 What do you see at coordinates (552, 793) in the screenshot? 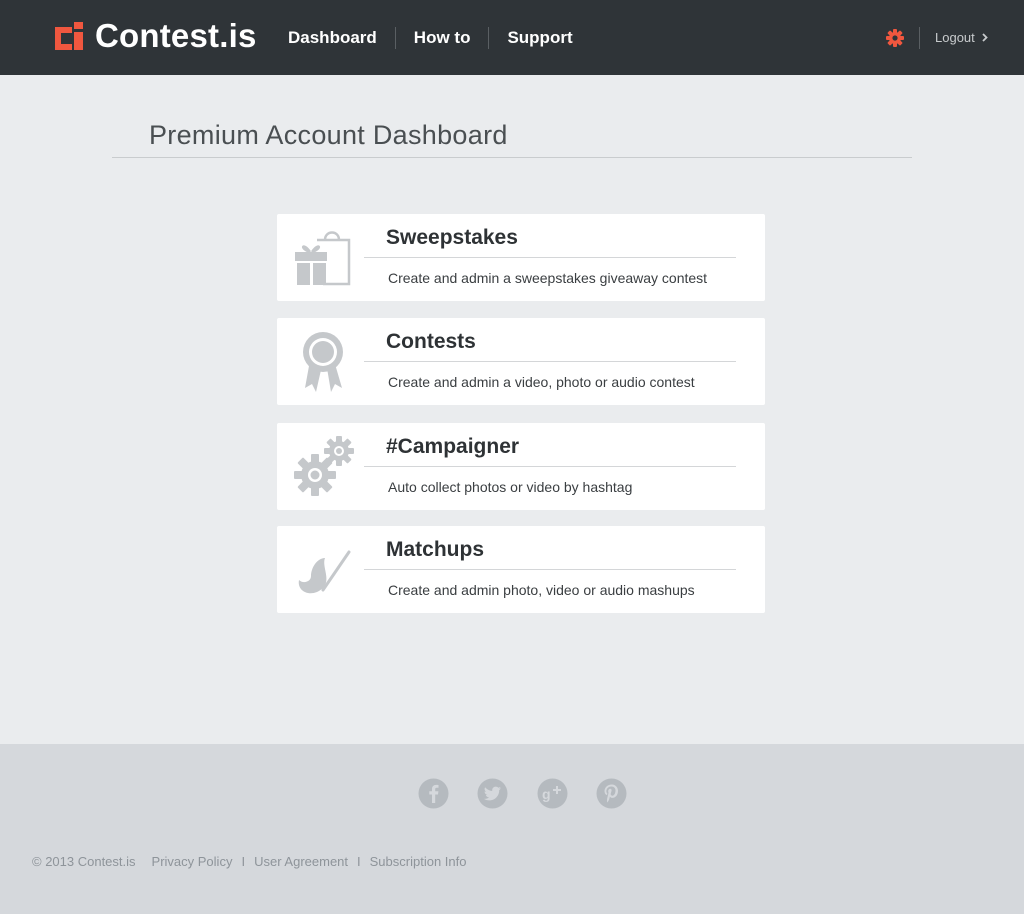
I see `google-plus-icon: g` at bounding box center [552, 793].